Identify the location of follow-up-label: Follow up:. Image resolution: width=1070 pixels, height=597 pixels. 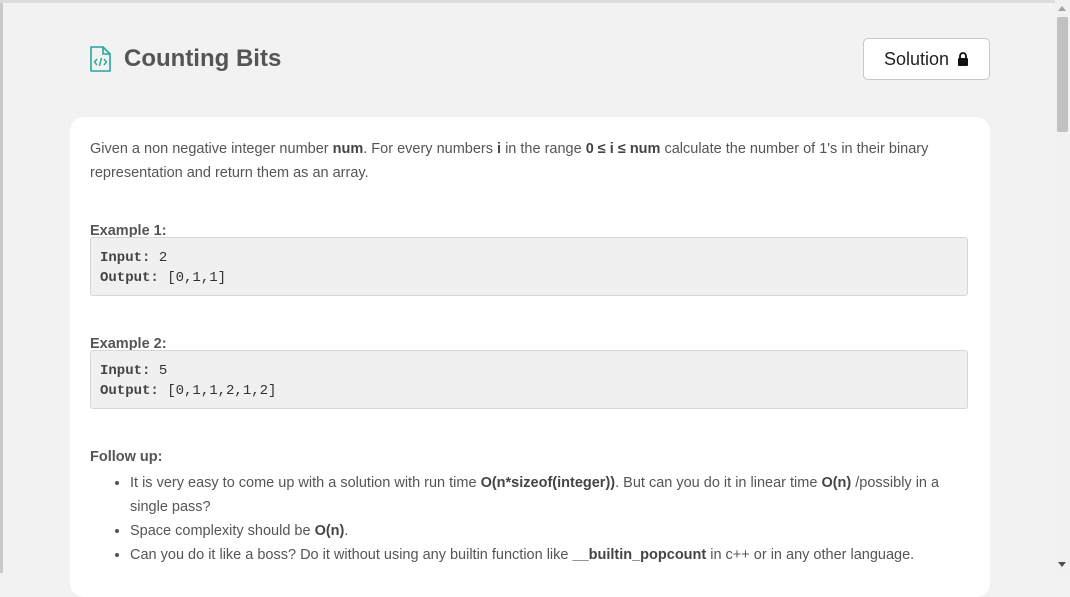
(126, 457).